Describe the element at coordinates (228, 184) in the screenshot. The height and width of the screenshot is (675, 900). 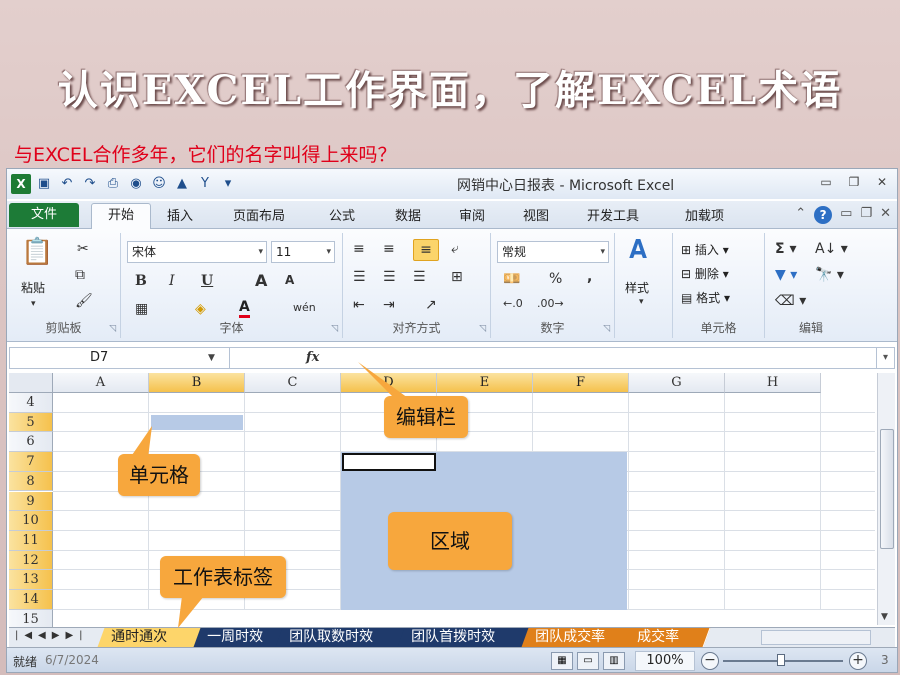
I see `customize-qat-icon: ▾` at that location.